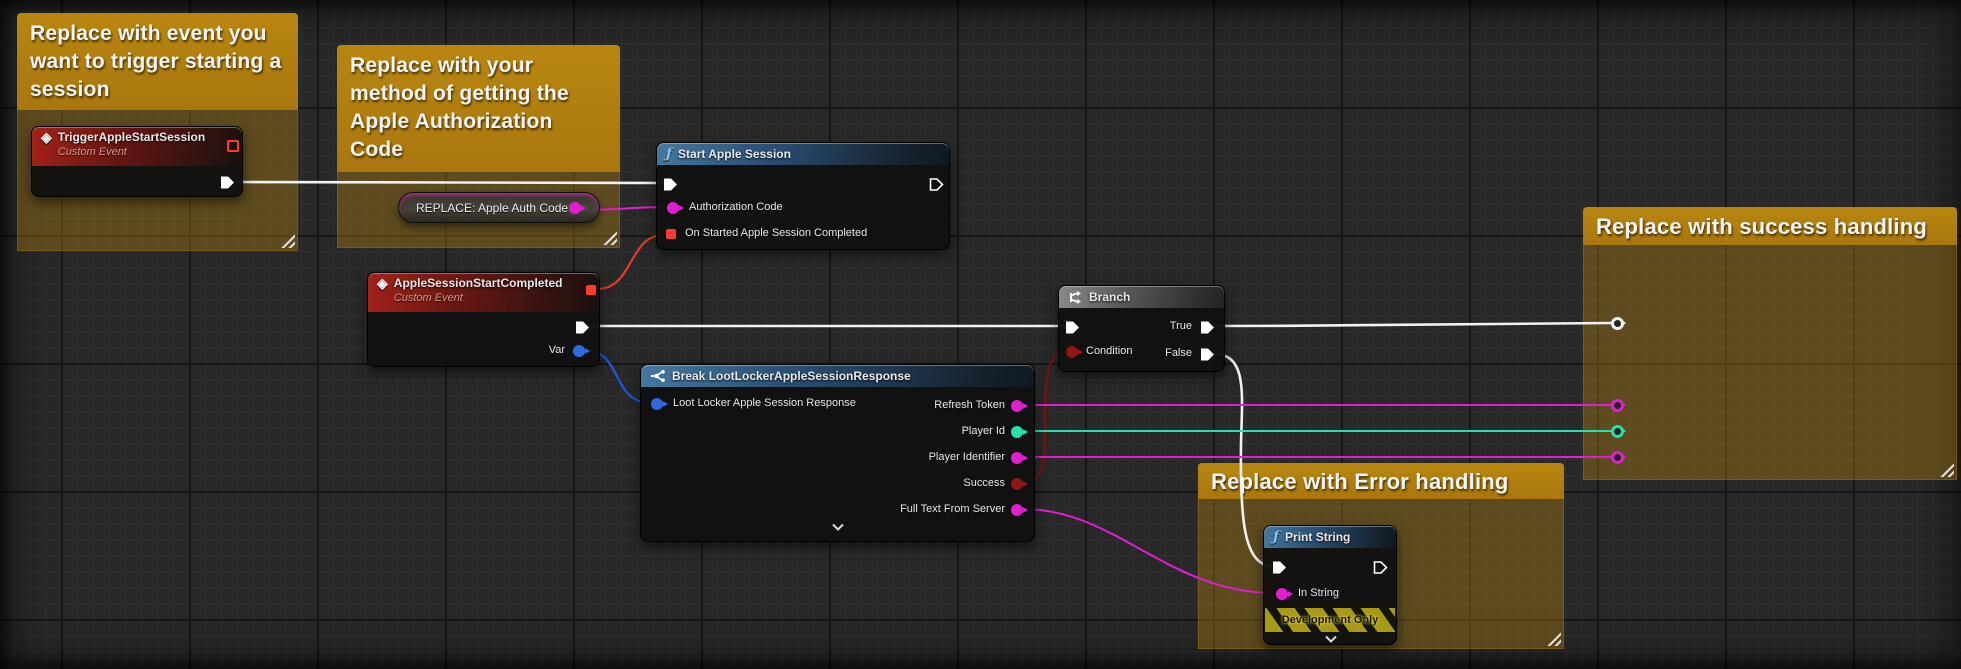  I want to click on node-title: Branch, so click(1110, 297).